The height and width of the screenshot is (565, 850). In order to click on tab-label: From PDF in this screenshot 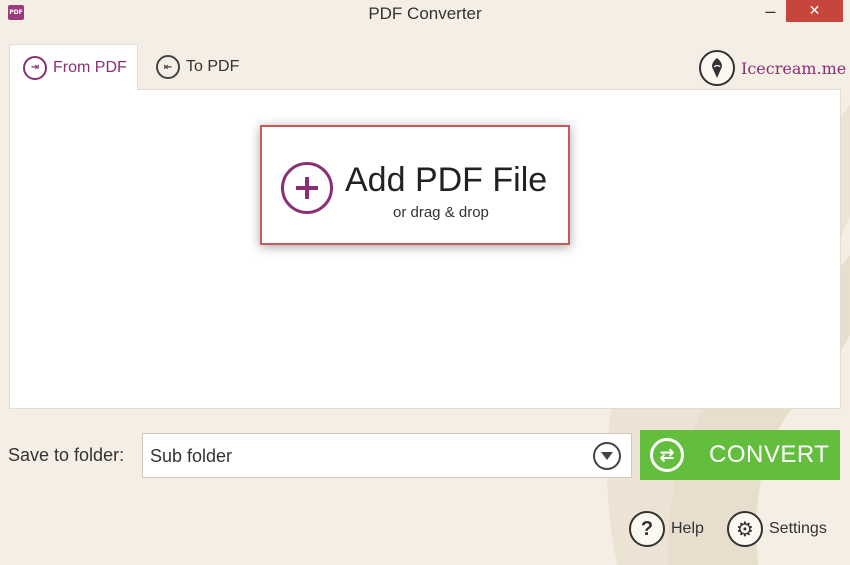, I will do `click(90, 67)`.